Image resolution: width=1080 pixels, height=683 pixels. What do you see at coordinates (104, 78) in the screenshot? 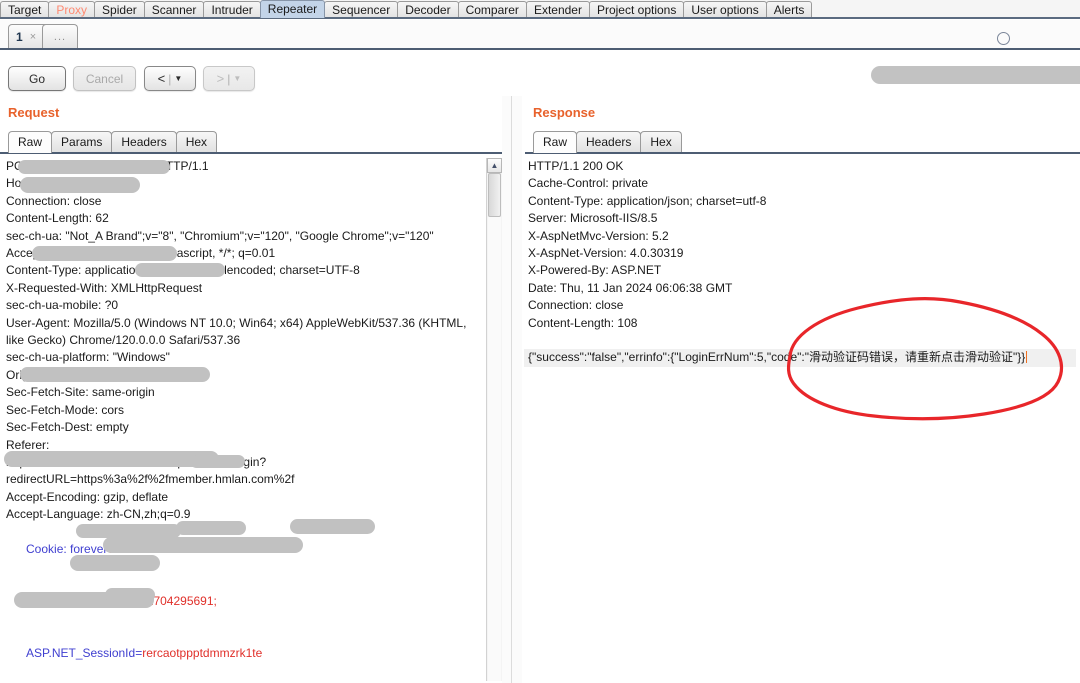
I see `cancel-button: Cancel` at bounding box center [104, 78].